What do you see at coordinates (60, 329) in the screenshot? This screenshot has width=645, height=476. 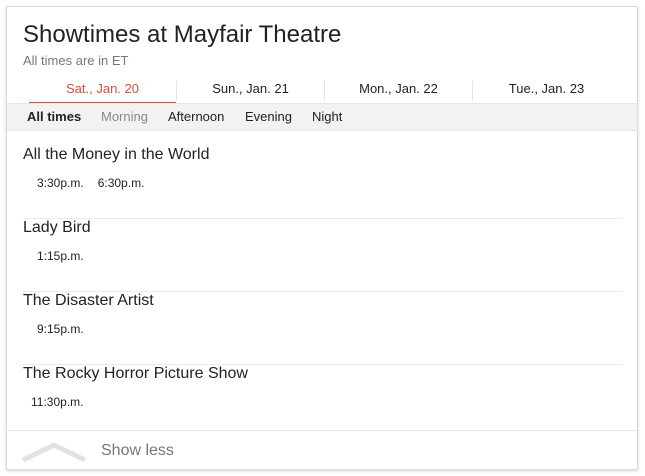 I see `showtime: 9:15p.m.` at bounding box center [60, 329].